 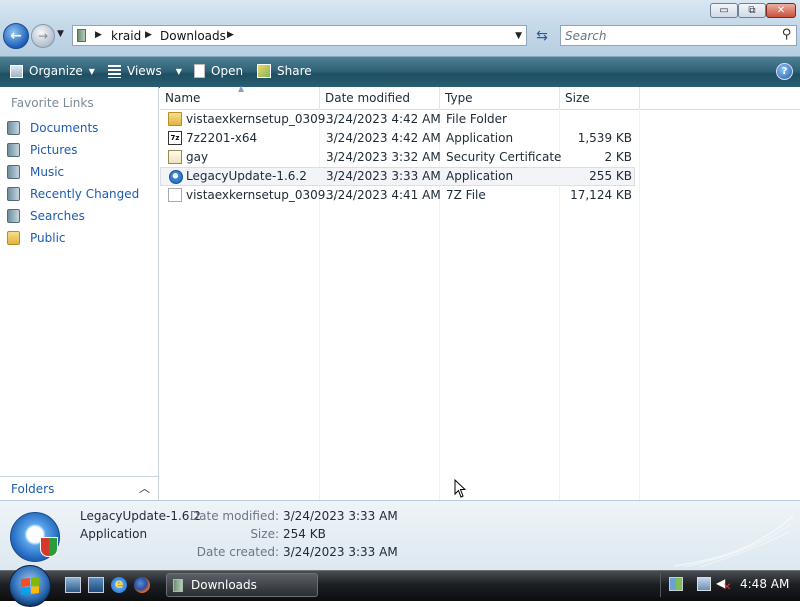 What do you see at coordinates (175, 157) in the screenshot?
I see `certificate-icon` at bounding box center [175, 157].